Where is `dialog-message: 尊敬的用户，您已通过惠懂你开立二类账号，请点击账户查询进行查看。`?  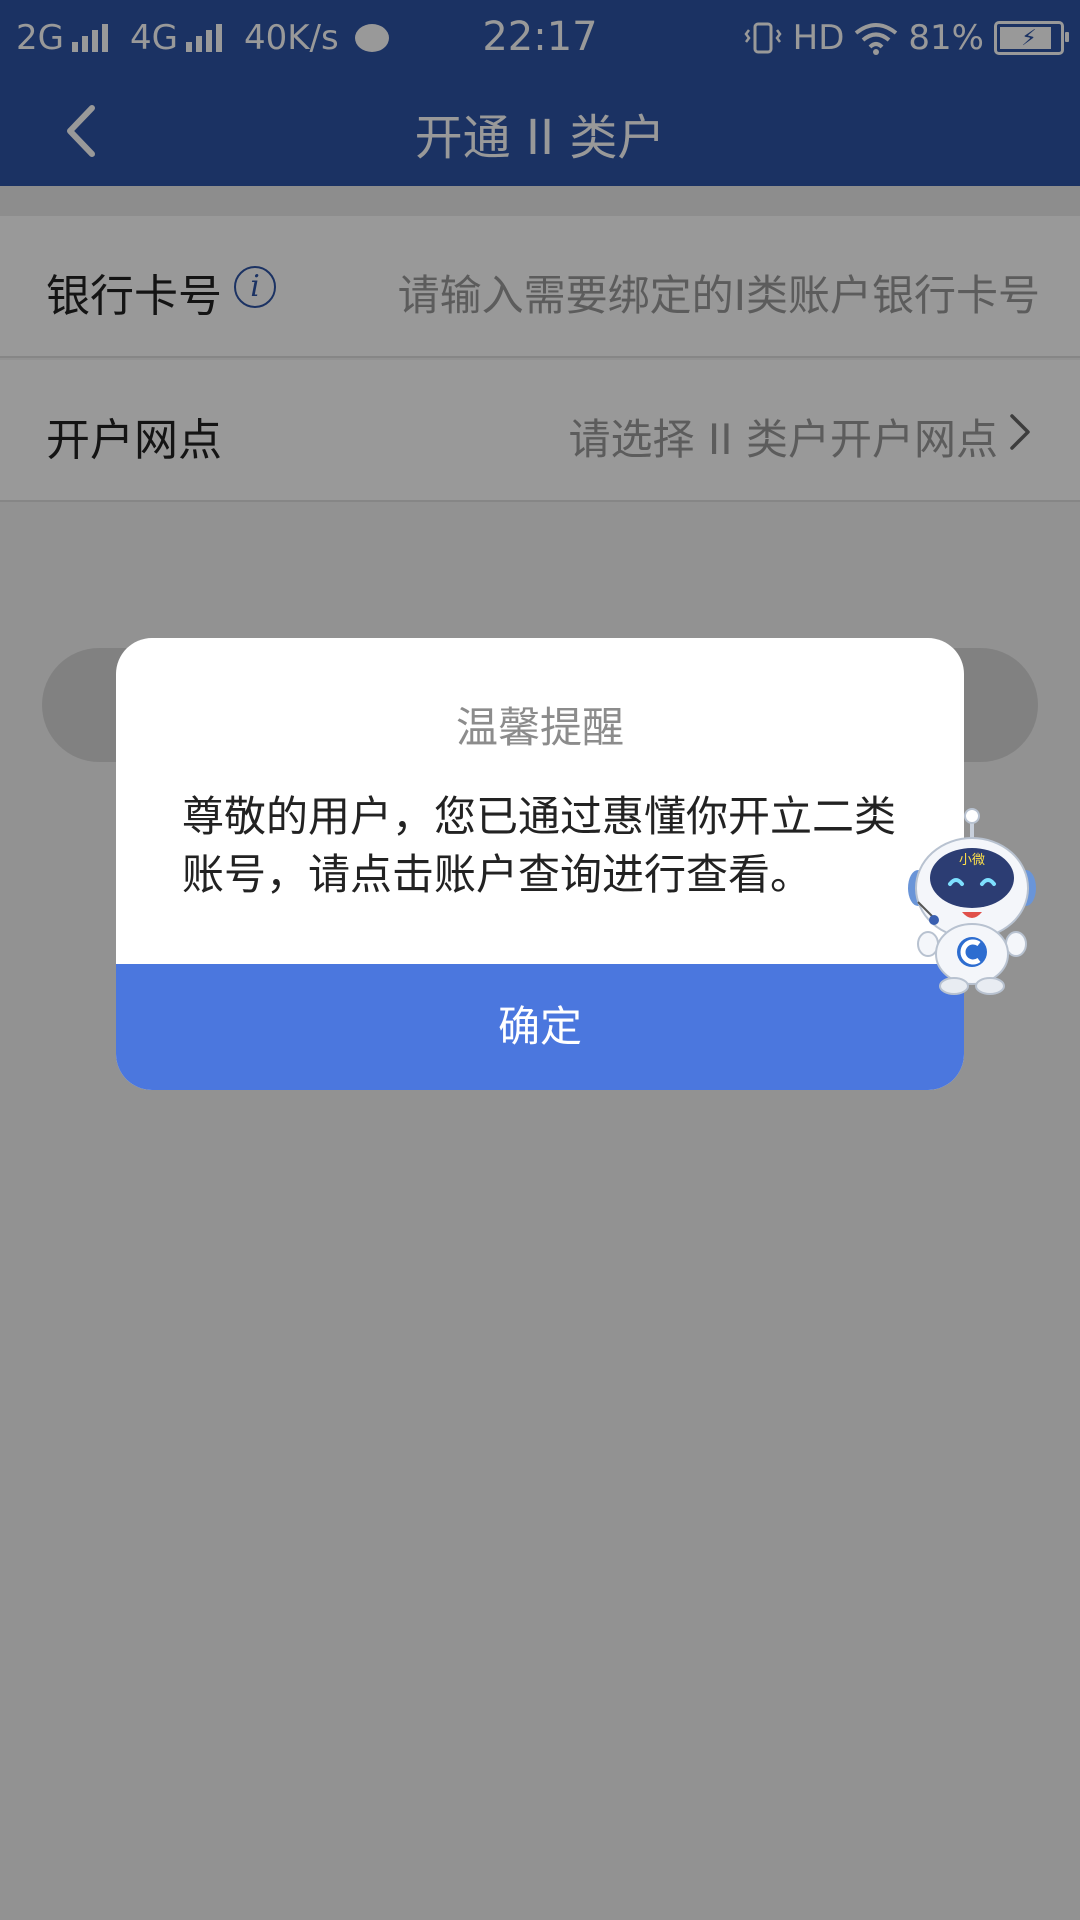
dialog-message: 尊敬的用户，您已通过惠懂你开立二类账号，请点击账户查询进行查看。 is located at coordinates (539, 845).